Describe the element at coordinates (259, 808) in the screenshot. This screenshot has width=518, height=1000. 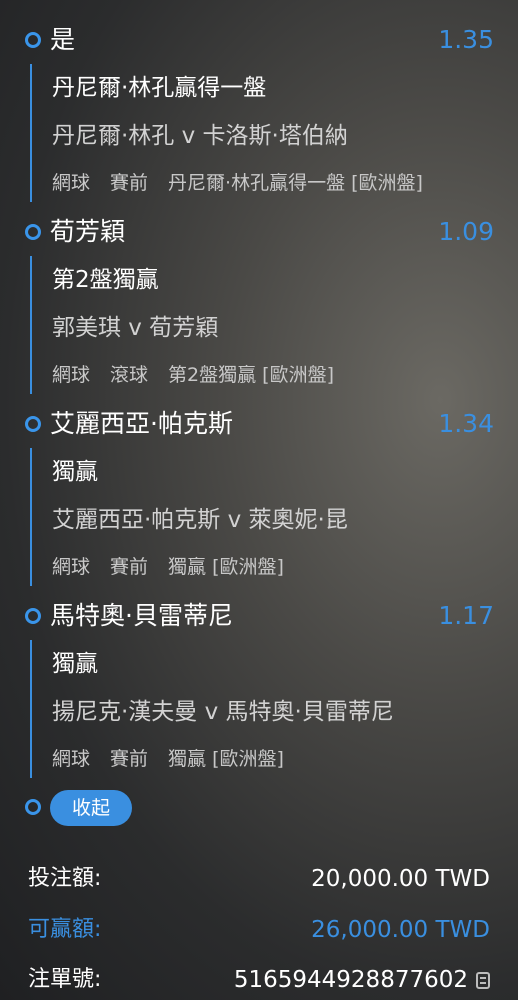
I see `collapse-row: 收起` at that location.